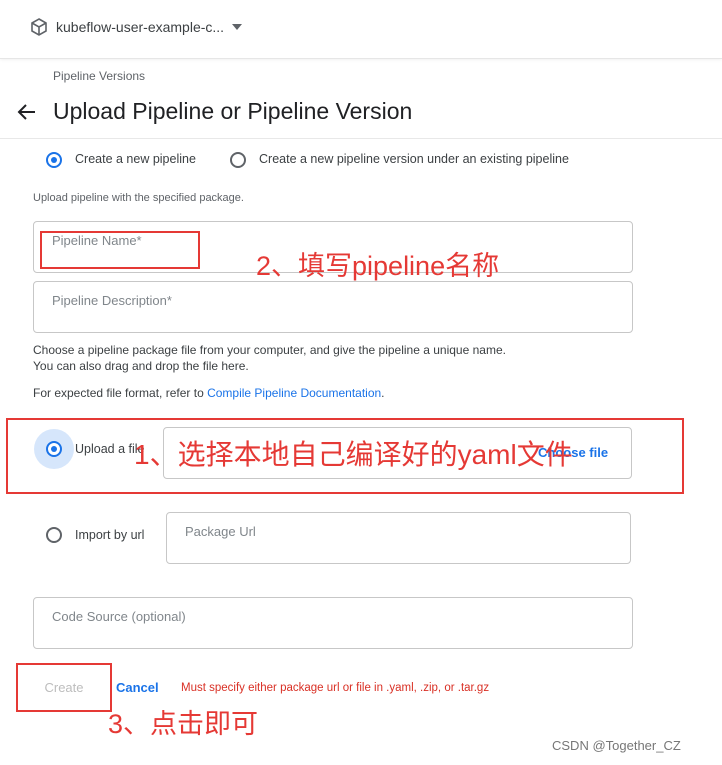  I want to click on chevron-down-icon, so click(237, 27).